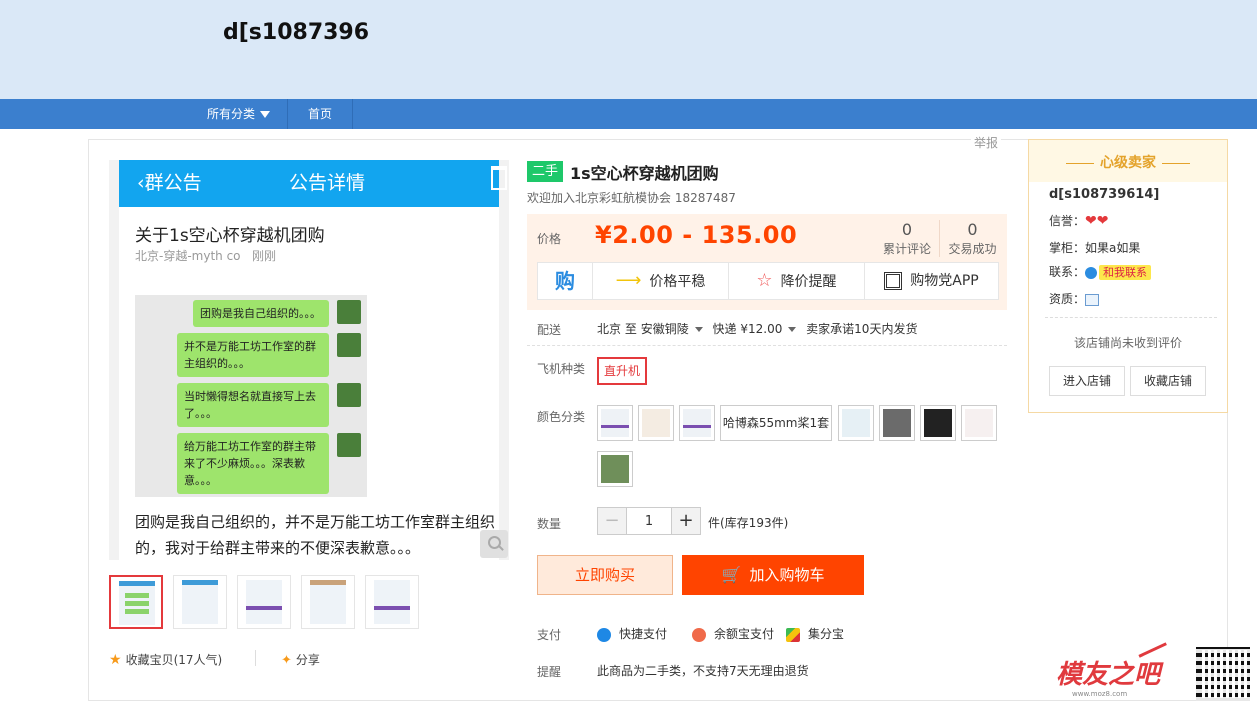  Describe the element at coordinates (320, 114) in the screenshot. I see `nav-home: 首页` at that location.